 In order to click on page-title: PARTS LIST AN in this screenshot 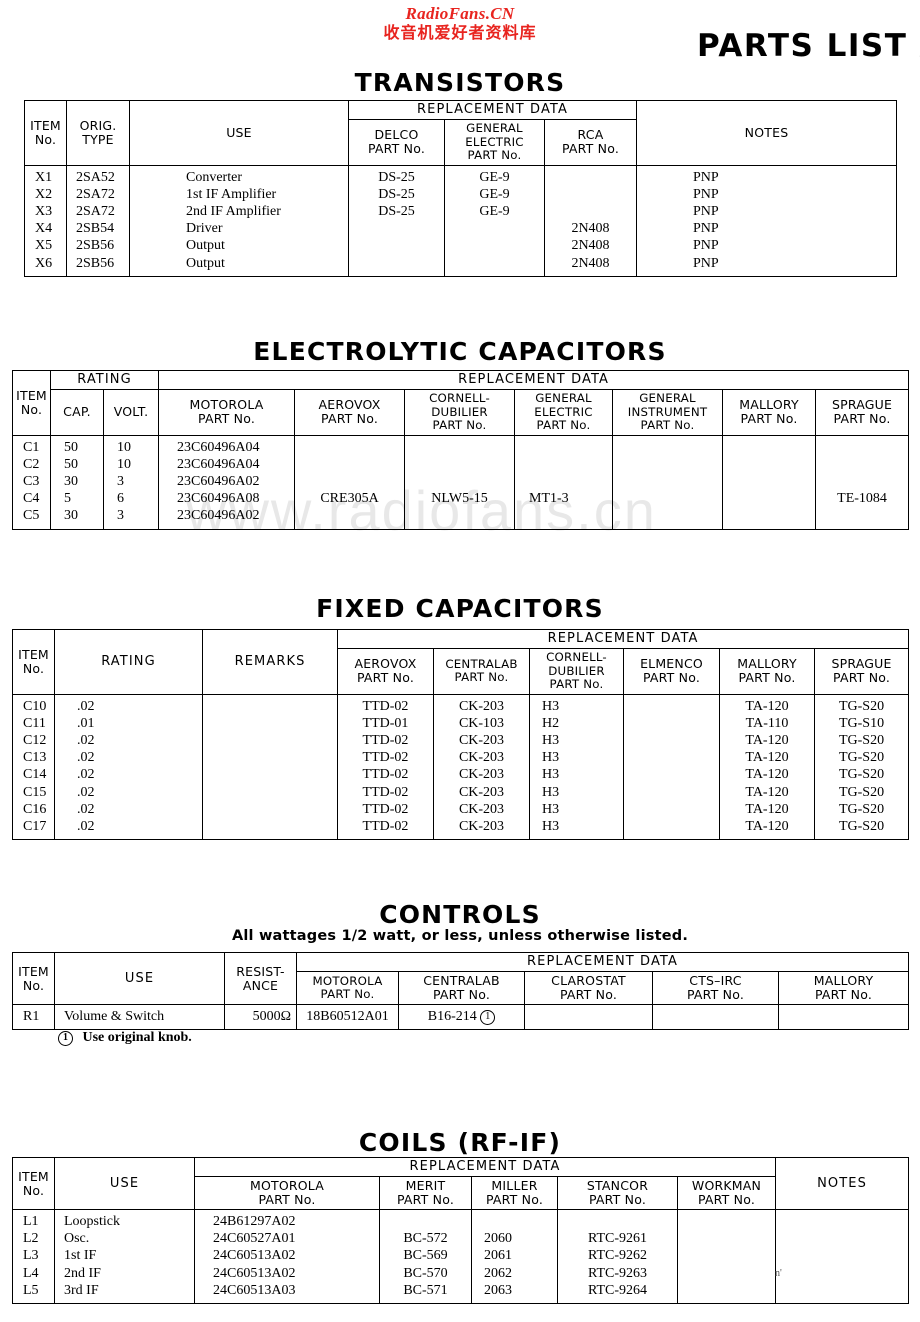, I will do `click(808, 46)`.